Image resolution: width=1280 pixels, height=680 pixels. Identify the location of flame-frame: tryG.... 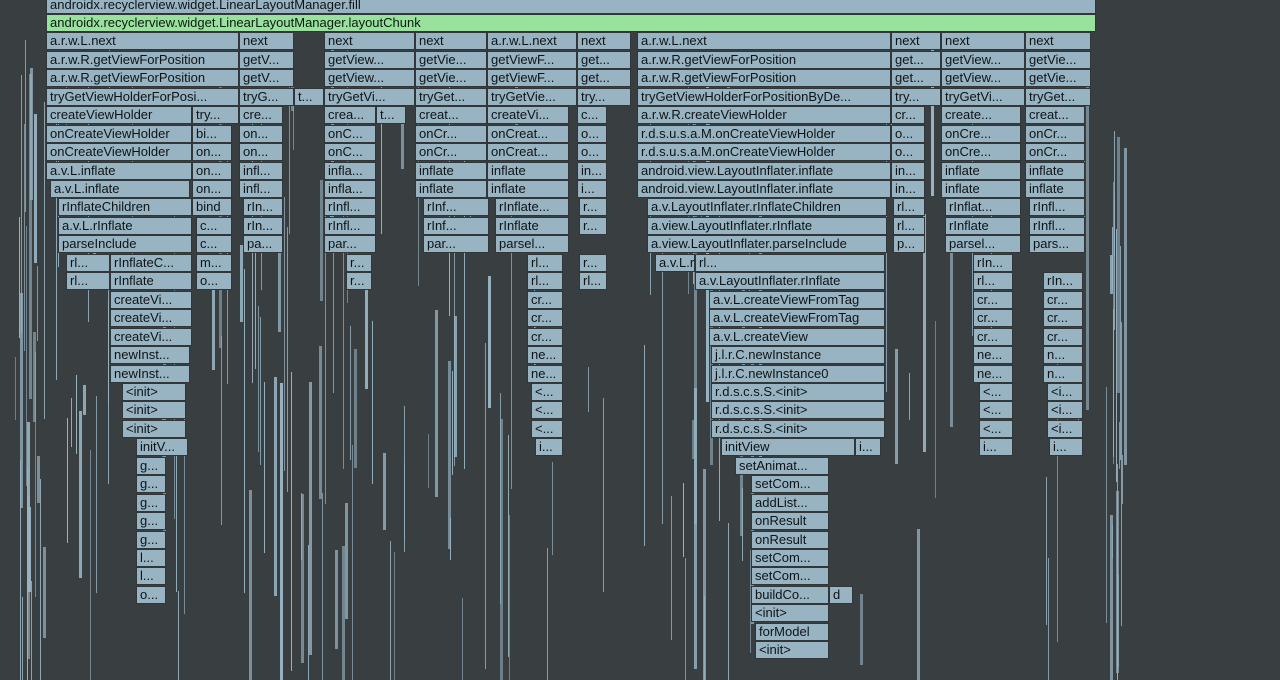
(266, 96).